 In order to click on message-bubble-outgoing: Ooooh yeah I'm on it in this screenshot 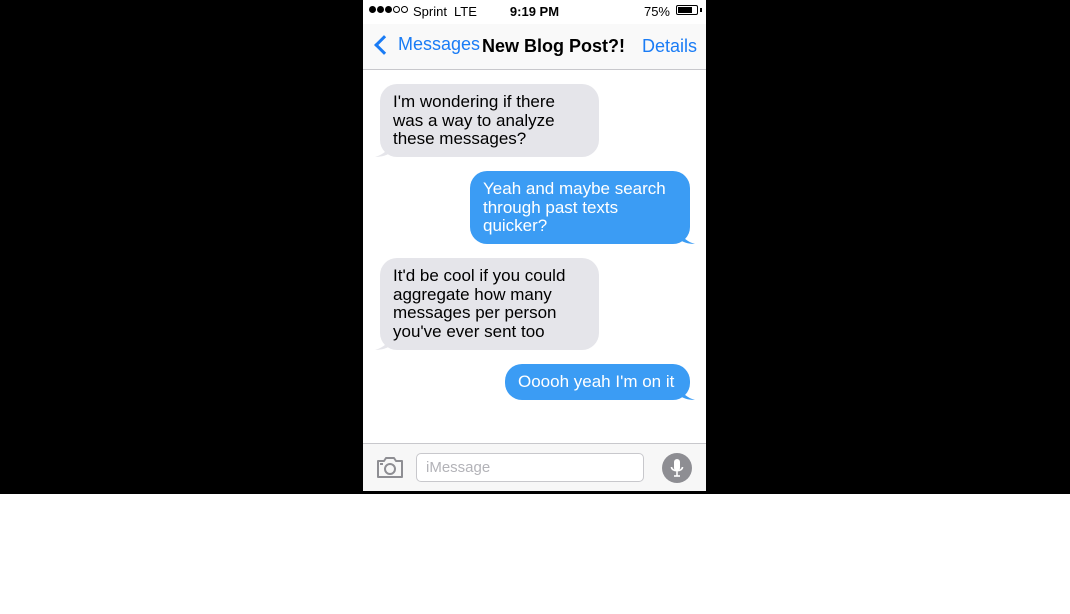, I will do `click(600, 382)`.